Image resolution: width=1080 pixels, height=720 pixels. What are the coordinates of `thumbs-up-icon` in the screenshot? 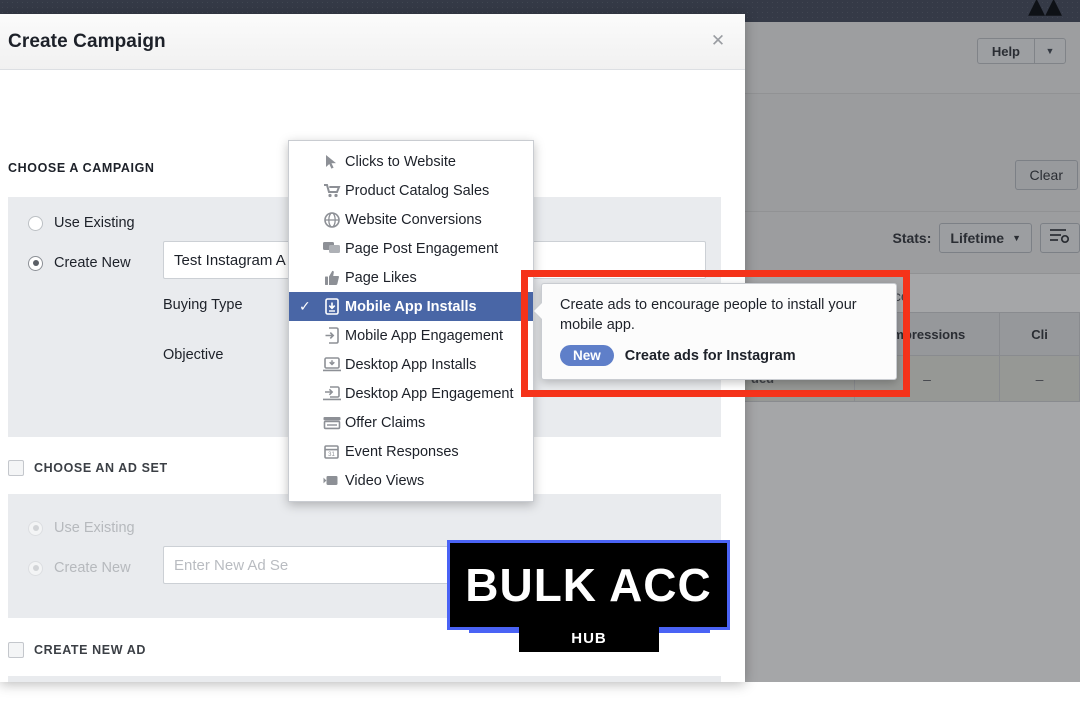 It's located at (332, 278).